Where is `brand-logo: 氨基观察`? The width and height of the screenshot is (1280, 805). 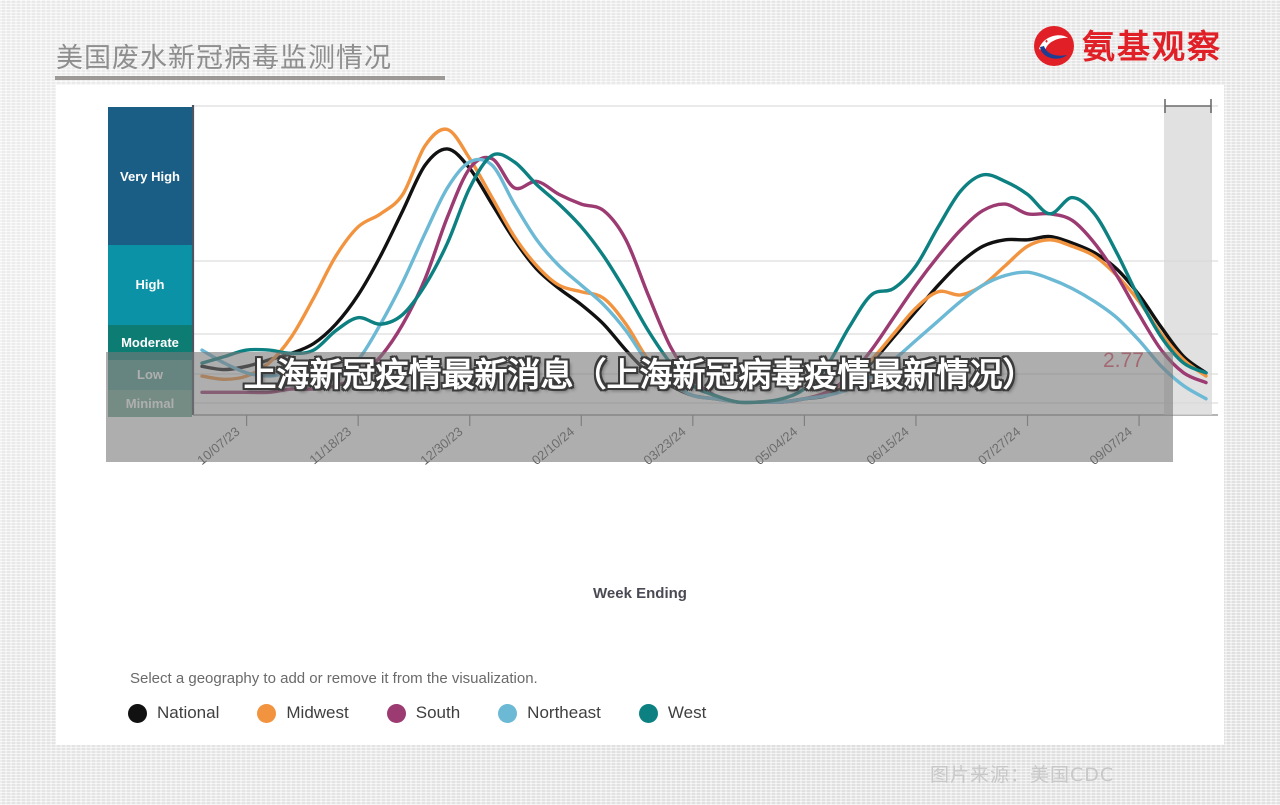
brand-logo: 氨基观察 is located at coordinates (1127, 46).